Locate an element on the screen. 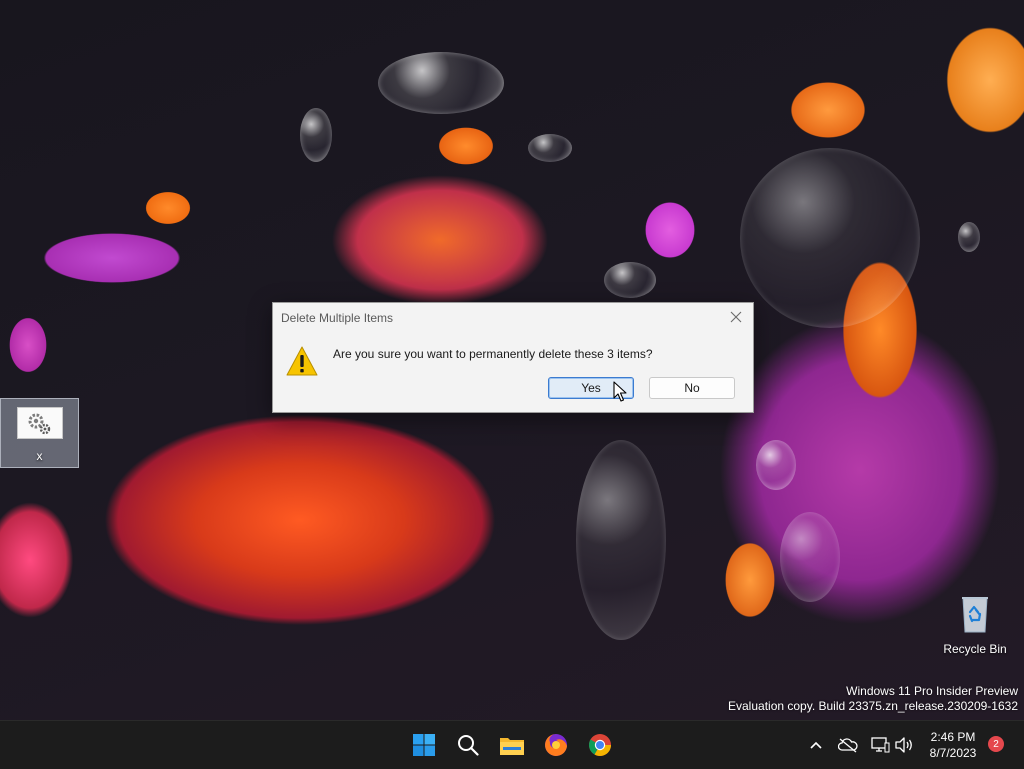  chrome-icon is located at coordinates (600, 745).